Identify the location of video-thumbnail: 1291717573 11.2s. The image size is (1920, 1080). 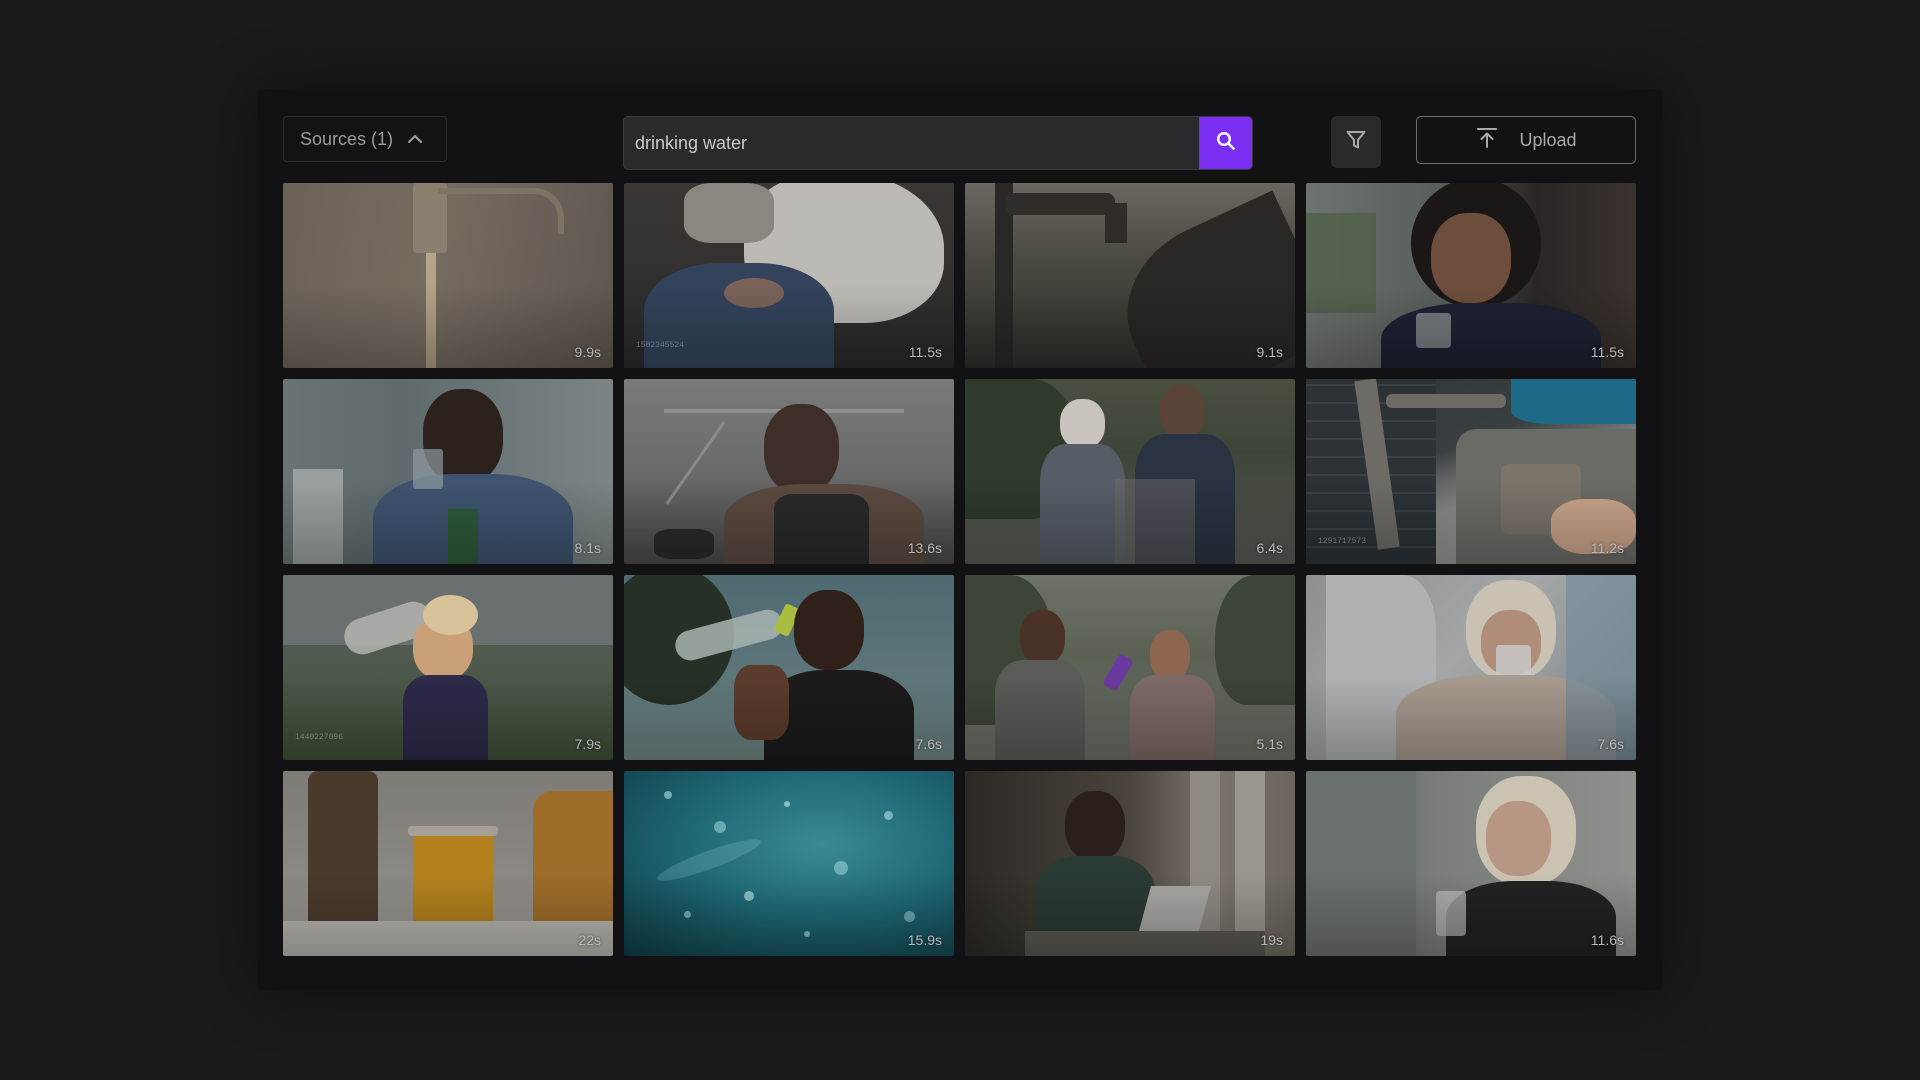
(1471, 471).